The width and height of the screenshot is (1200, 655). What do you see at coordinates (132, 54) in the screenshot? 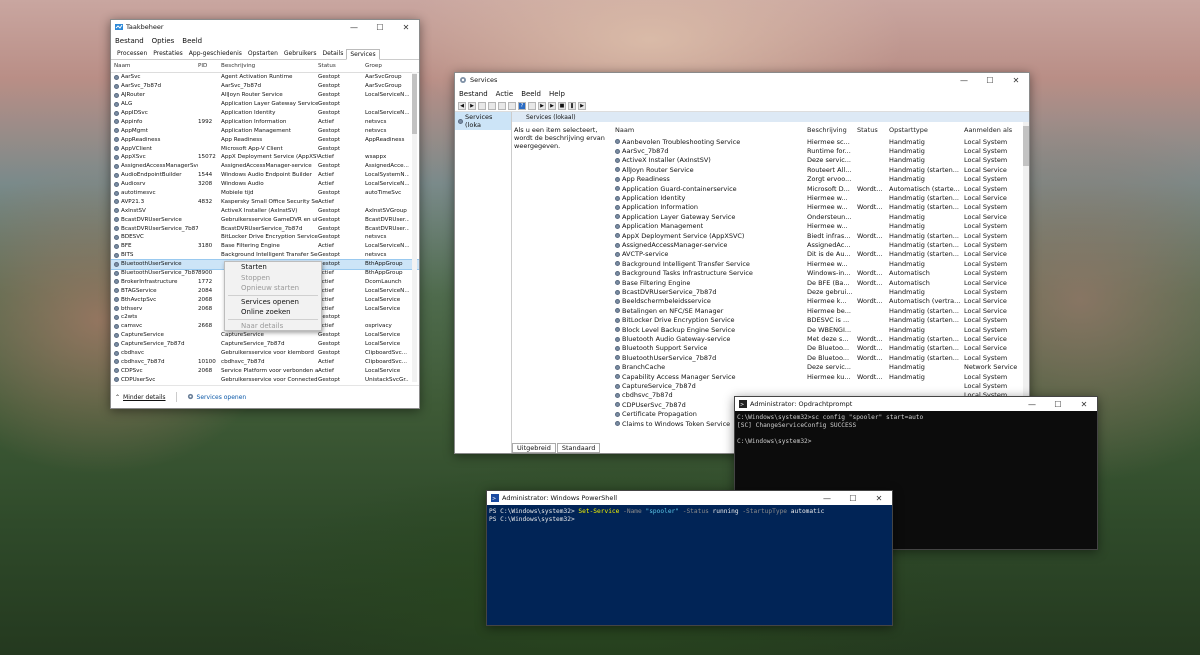
I see `tab-0: Processen` at bounding box center [132, 54].